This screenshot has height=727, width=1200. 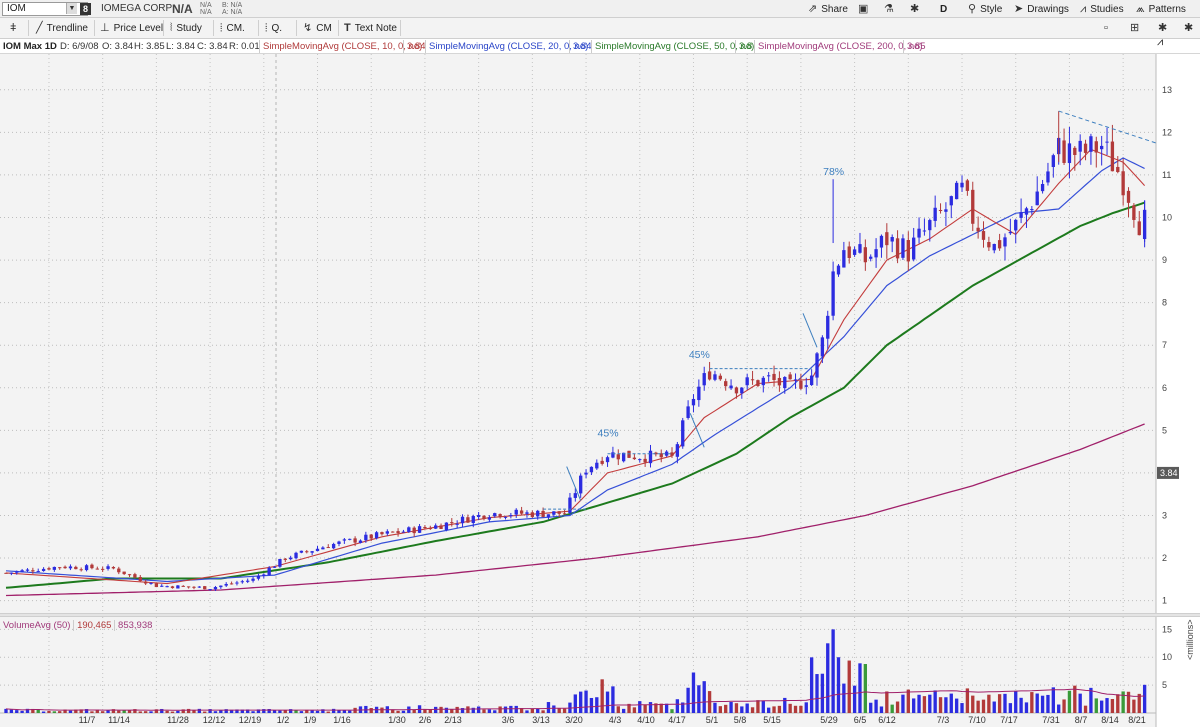 I want to click on drawings-button: ➤ Drawings, so click(x=1041, y=9).